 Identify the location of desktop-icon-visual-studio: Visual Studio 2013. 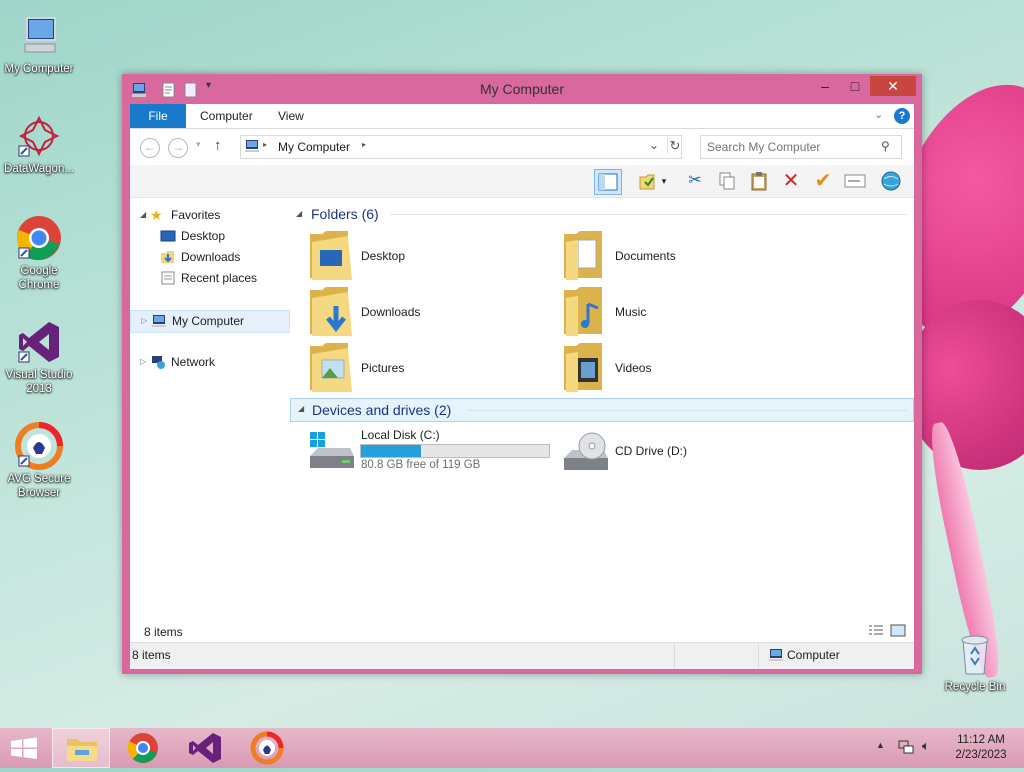
(39, 357).